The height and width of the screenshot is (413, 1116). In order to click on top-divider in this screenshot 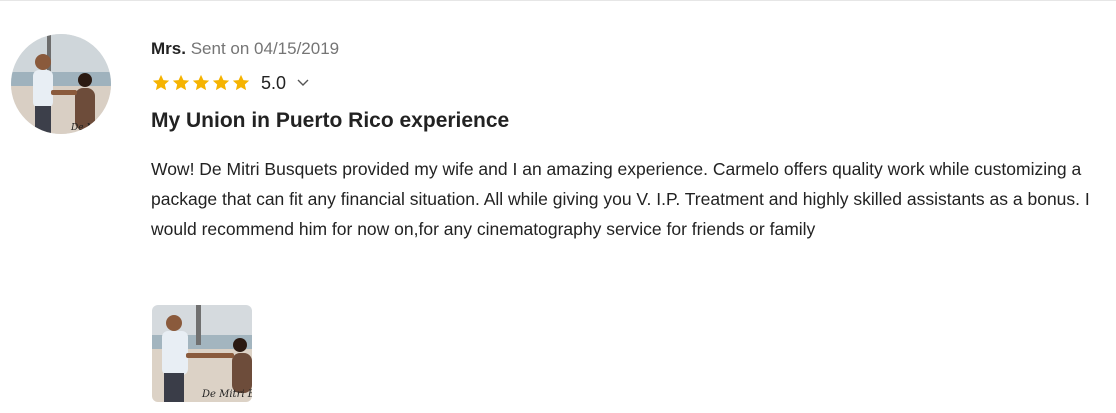, I will do `click(558, 0)`.